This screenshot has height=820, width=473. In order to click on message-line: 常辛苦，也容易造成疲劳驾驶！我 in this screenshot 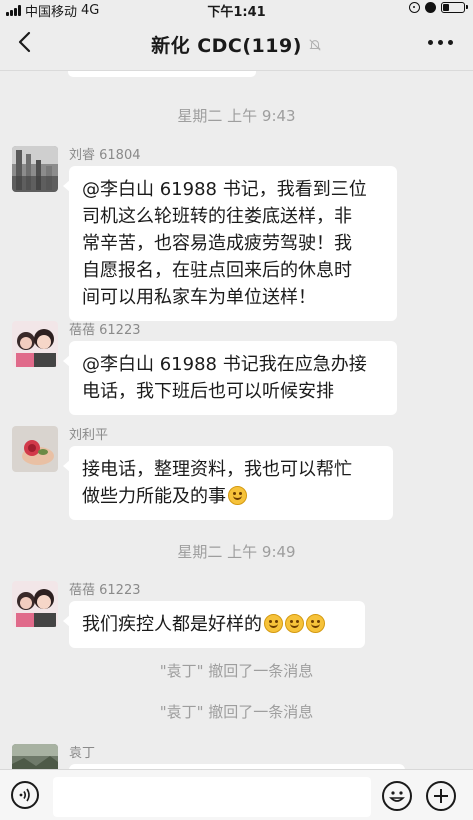, I will do `click(217, 243)`.